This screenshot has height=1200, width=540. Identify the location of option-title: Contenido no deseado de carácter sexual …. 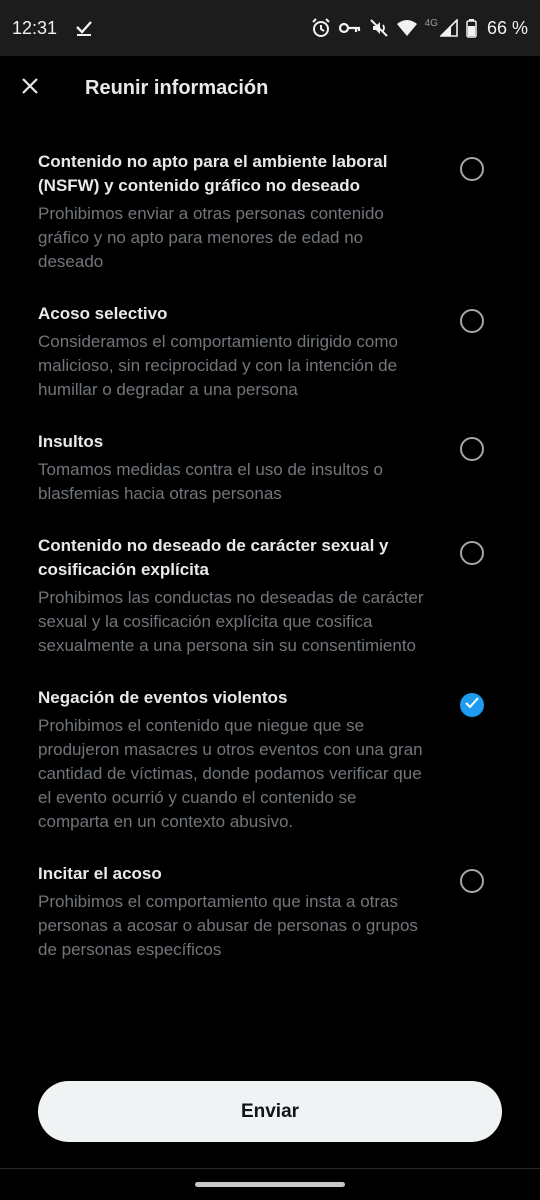
(213, 557).